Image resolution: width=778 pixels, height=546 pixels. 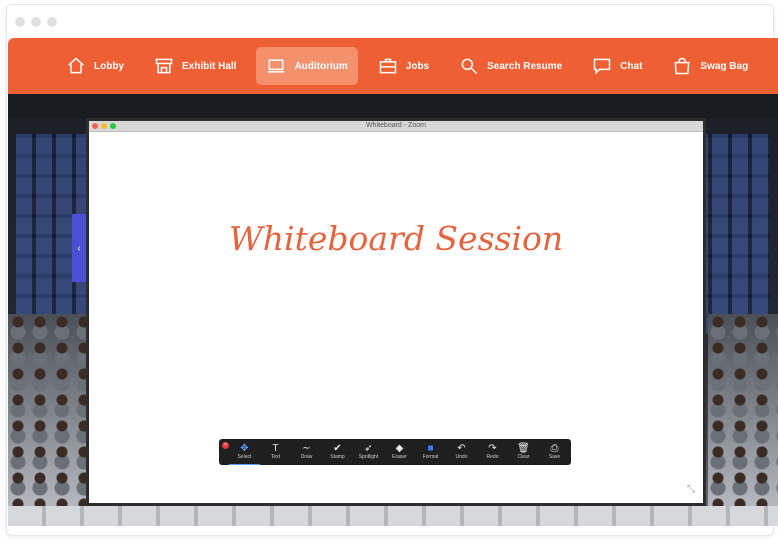 What do you see at coordinates (403, 66) in the screenshot?
I see `nav-item-jobs: Jobs` at bounding box center [403, 66].